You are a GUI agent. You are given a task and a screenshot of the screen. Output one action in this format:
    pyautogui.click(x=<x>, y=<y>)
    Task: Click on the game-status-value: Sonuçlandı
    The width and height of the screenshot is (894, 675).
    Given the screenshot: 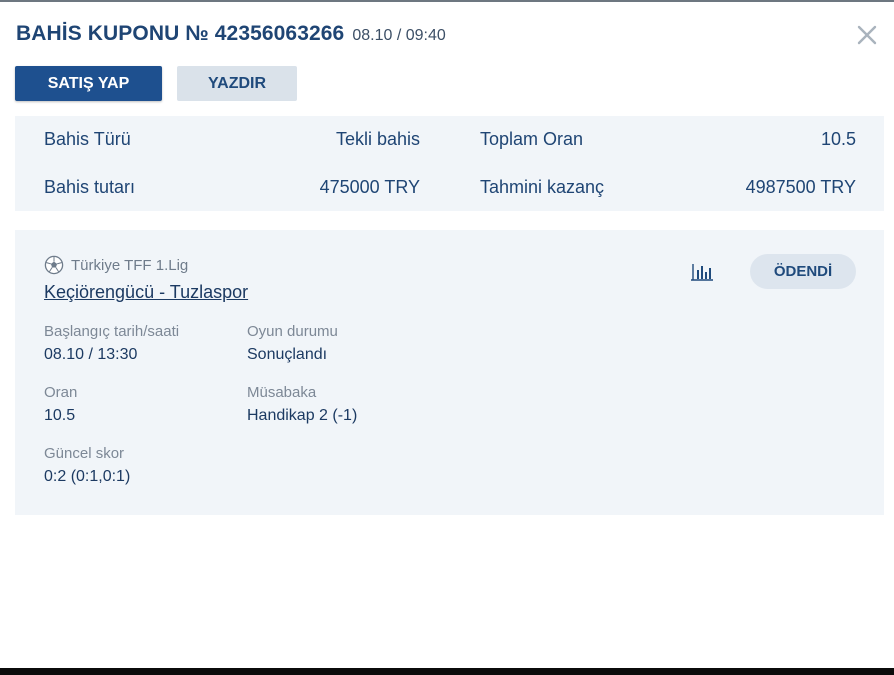 What is the action you would take?
    pyautogui.click(x=287, y=354)
    